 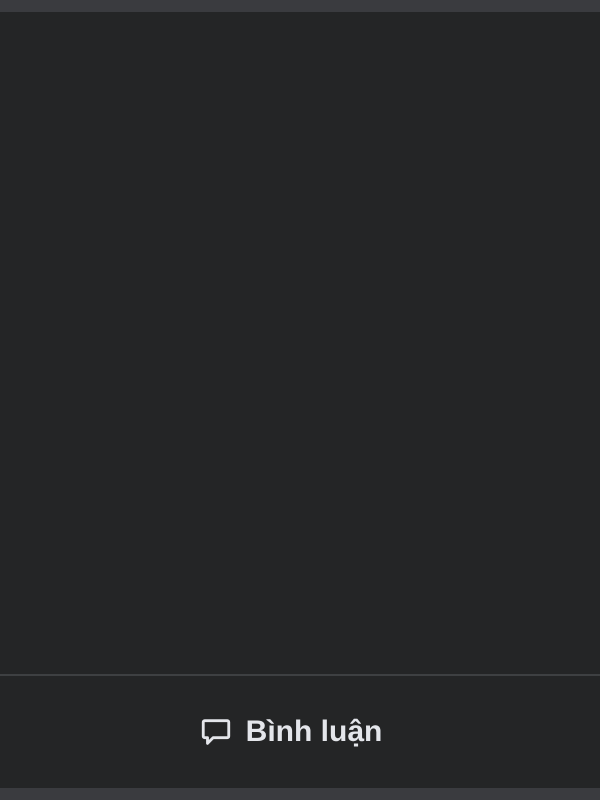 I want to click on speech-bubble-icon, so click(x=216, y=732).